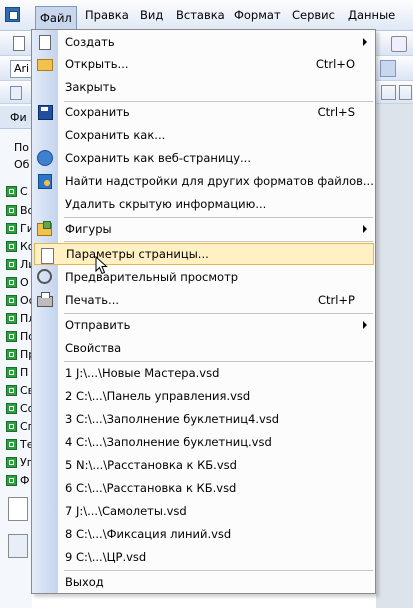 This screenshot has width=413, height=608. Describe the element at coordinates (203, 465) in the screenshot. I see `recent-file-item: 5 N:\...\Расстановка к КБ.vsd` at that location.